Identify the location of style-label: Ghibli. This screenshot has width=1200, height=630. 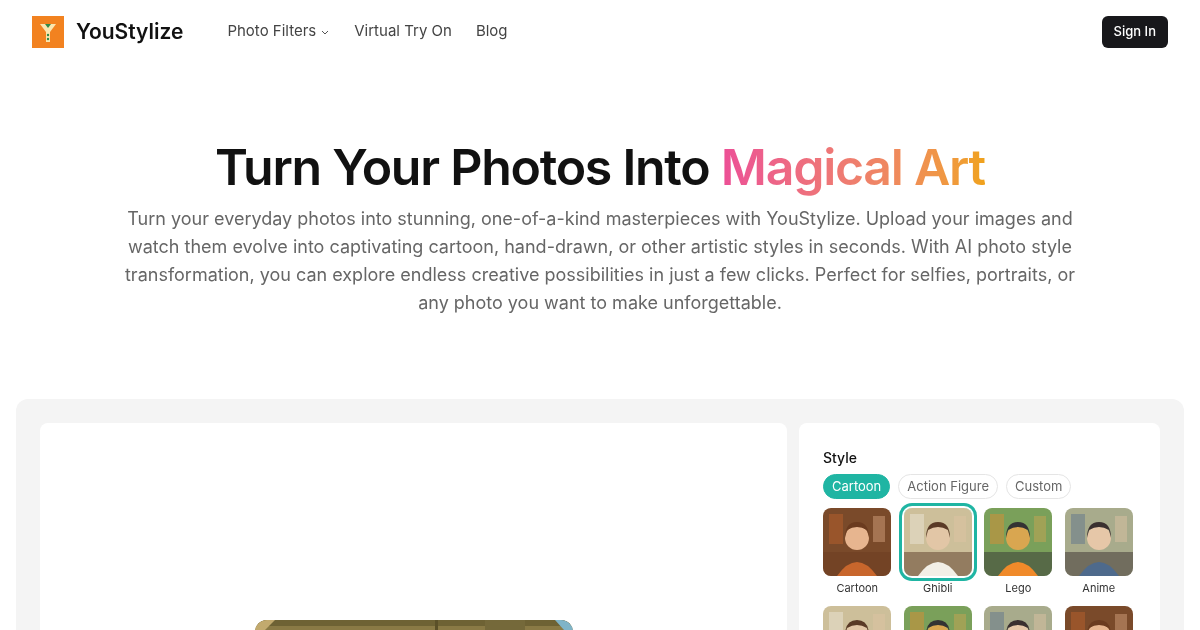
(938, 588).